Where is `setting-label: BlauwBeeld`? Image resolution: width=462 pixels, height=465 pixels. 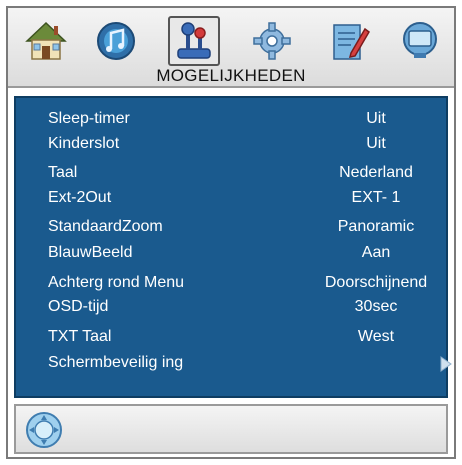 setting-label: BlauwBeeld is located at coordinates (90, 252).